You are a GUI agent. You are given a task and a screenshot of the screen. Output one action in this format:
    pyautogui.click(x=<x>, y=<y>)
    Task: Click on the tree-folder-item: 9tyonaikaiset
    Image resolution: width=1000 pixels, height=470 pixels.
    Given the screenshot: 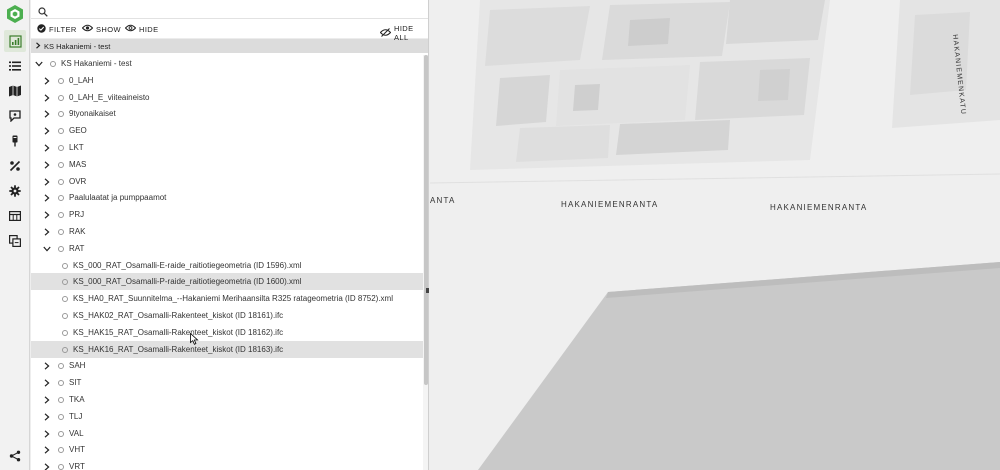 What is the action you would take?
    pyautogui.click(x=227, y=113)
    